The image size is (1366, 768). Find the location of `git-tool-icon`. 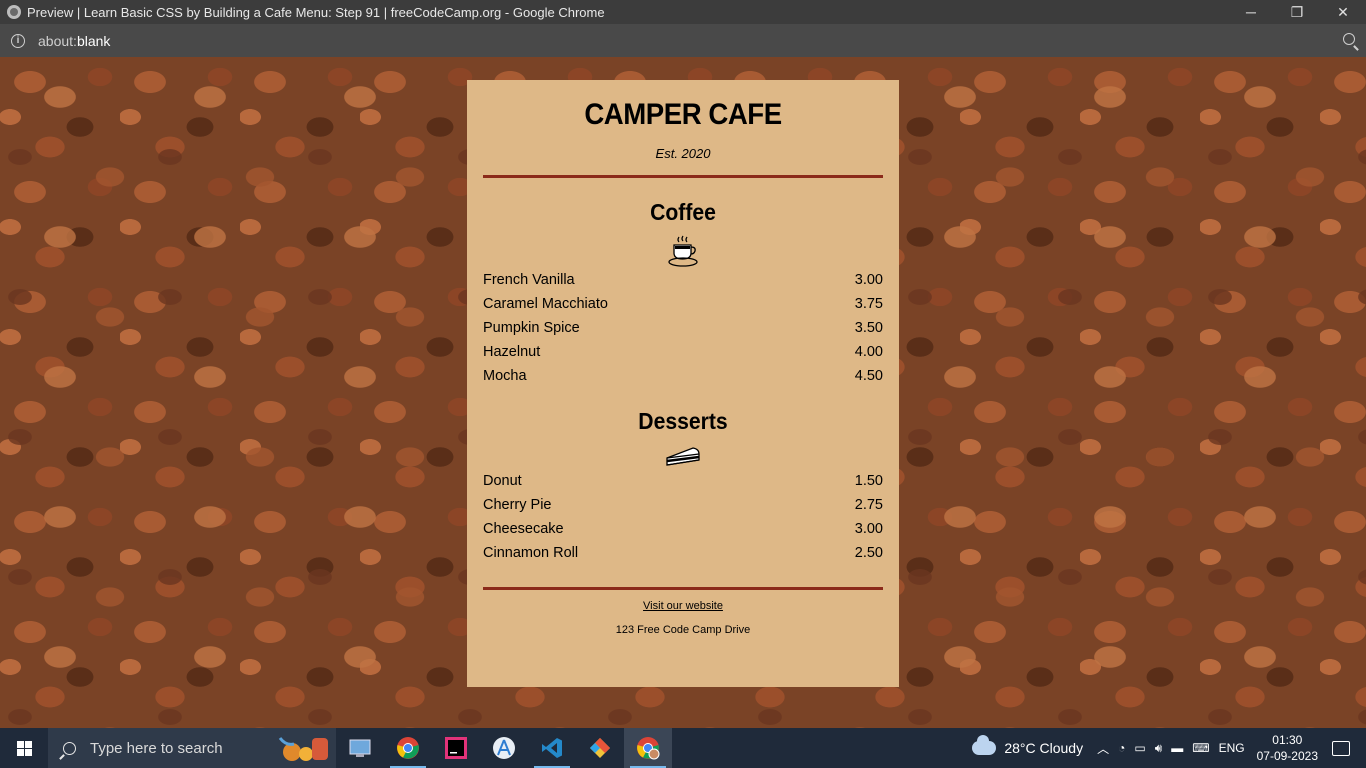

git-tool-icon is located at coordinates (600, 748).